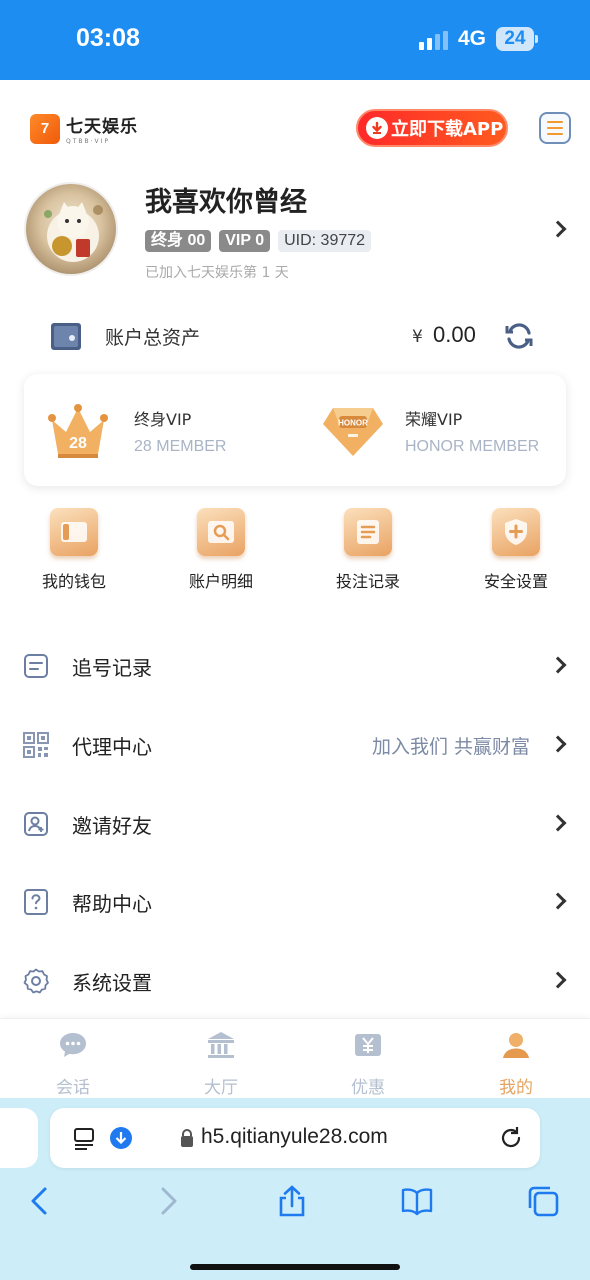 The width and height of the screenshot is (590, 1280). I want to click on qrcode-icon, so click(36, 745).